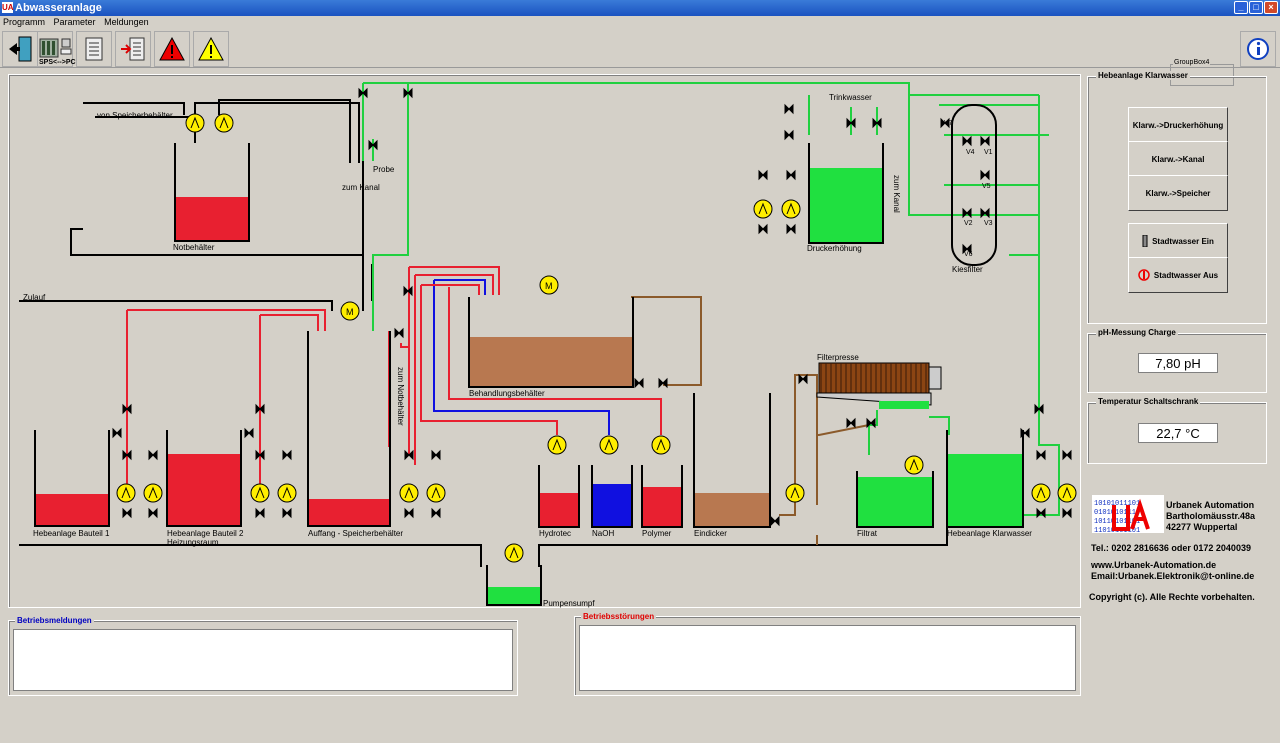 The image size is (1280, 743). Describe the element at coordinates (612, 496) in the screenshot. I see `tank-naoh` at that location.